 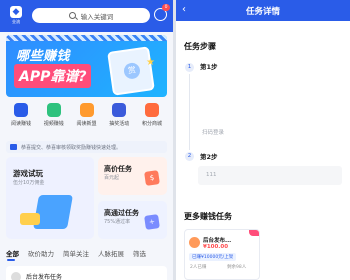 I want to click on step-number: 2, so click(x=189, y=156).